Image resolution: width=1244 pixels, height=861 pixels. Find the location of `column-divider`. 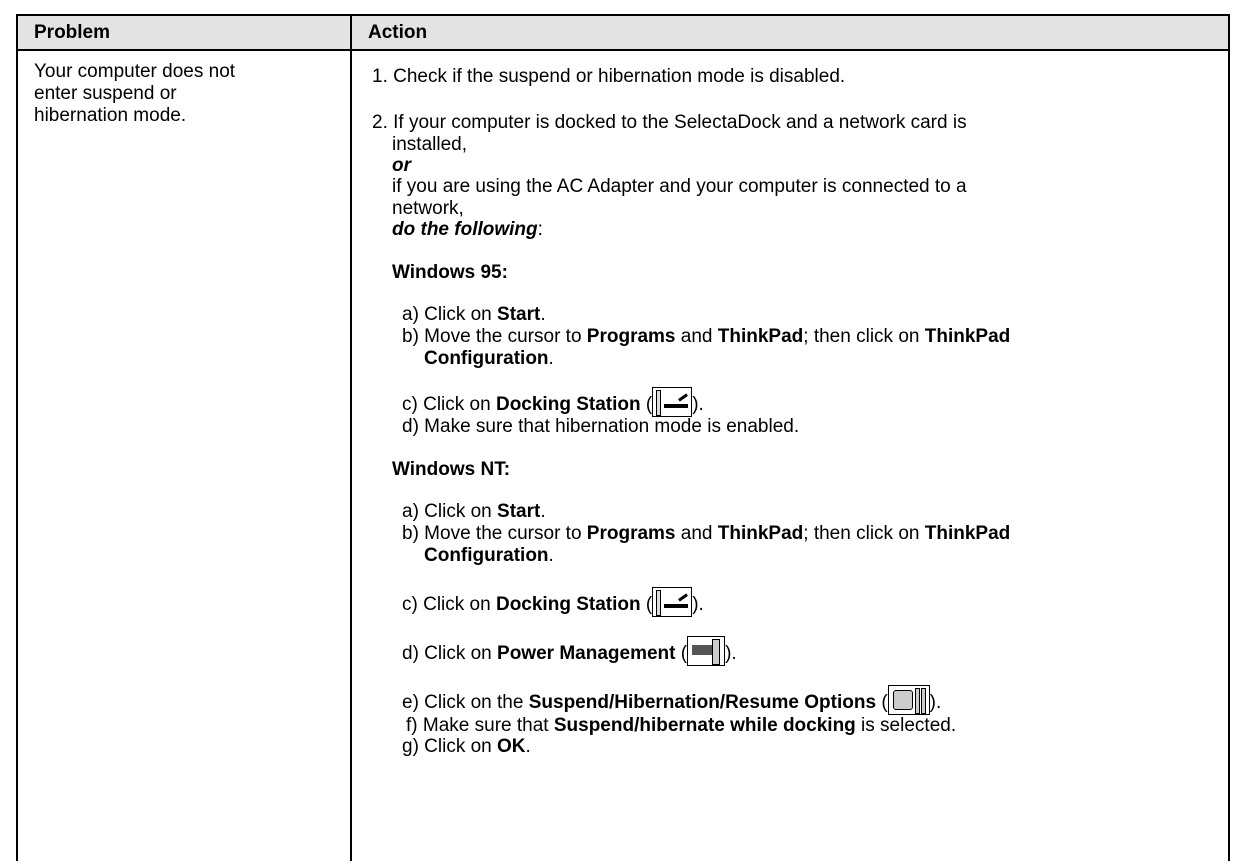

column-divider is located at coordinates (351, 438).